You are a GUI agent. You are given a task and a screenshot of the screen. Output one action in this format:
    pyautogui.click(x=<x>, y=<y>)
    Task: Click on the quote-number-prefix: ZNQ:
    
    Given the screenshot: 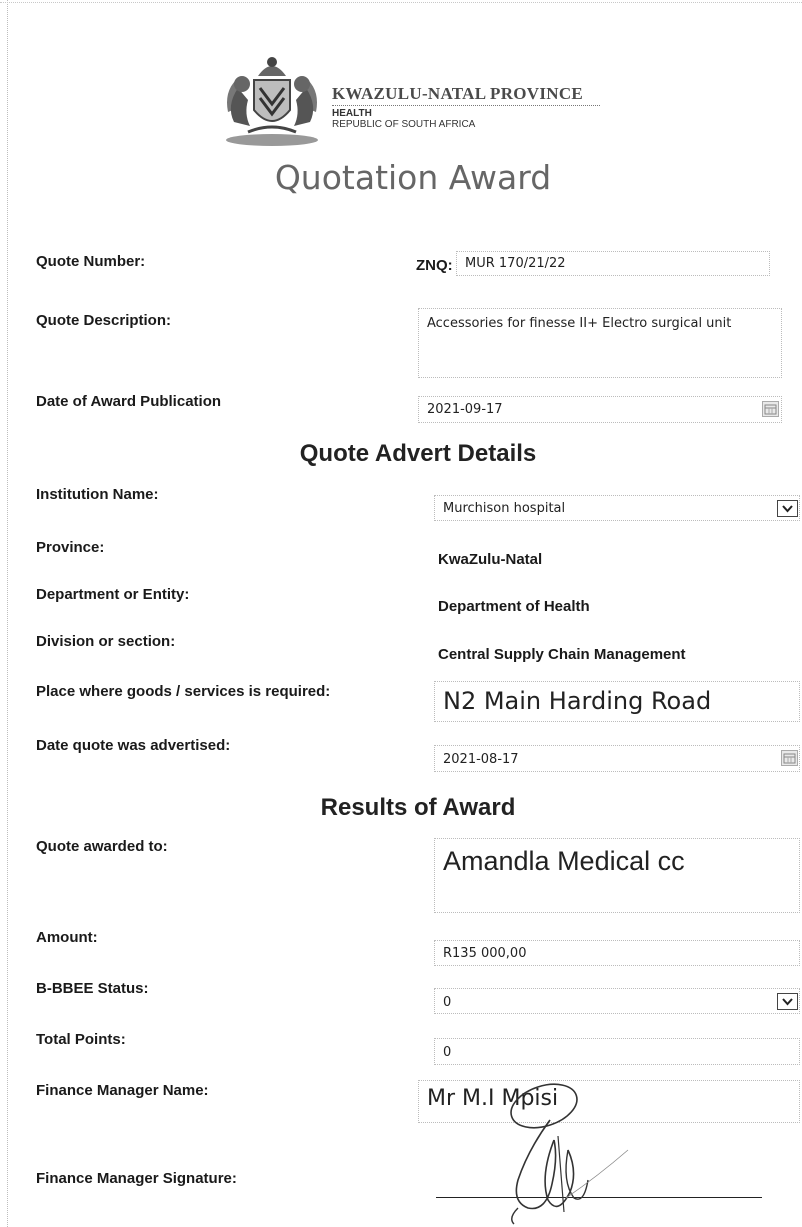 What is the action you would take?
    pyautogui.click(x=434, y=265)
    